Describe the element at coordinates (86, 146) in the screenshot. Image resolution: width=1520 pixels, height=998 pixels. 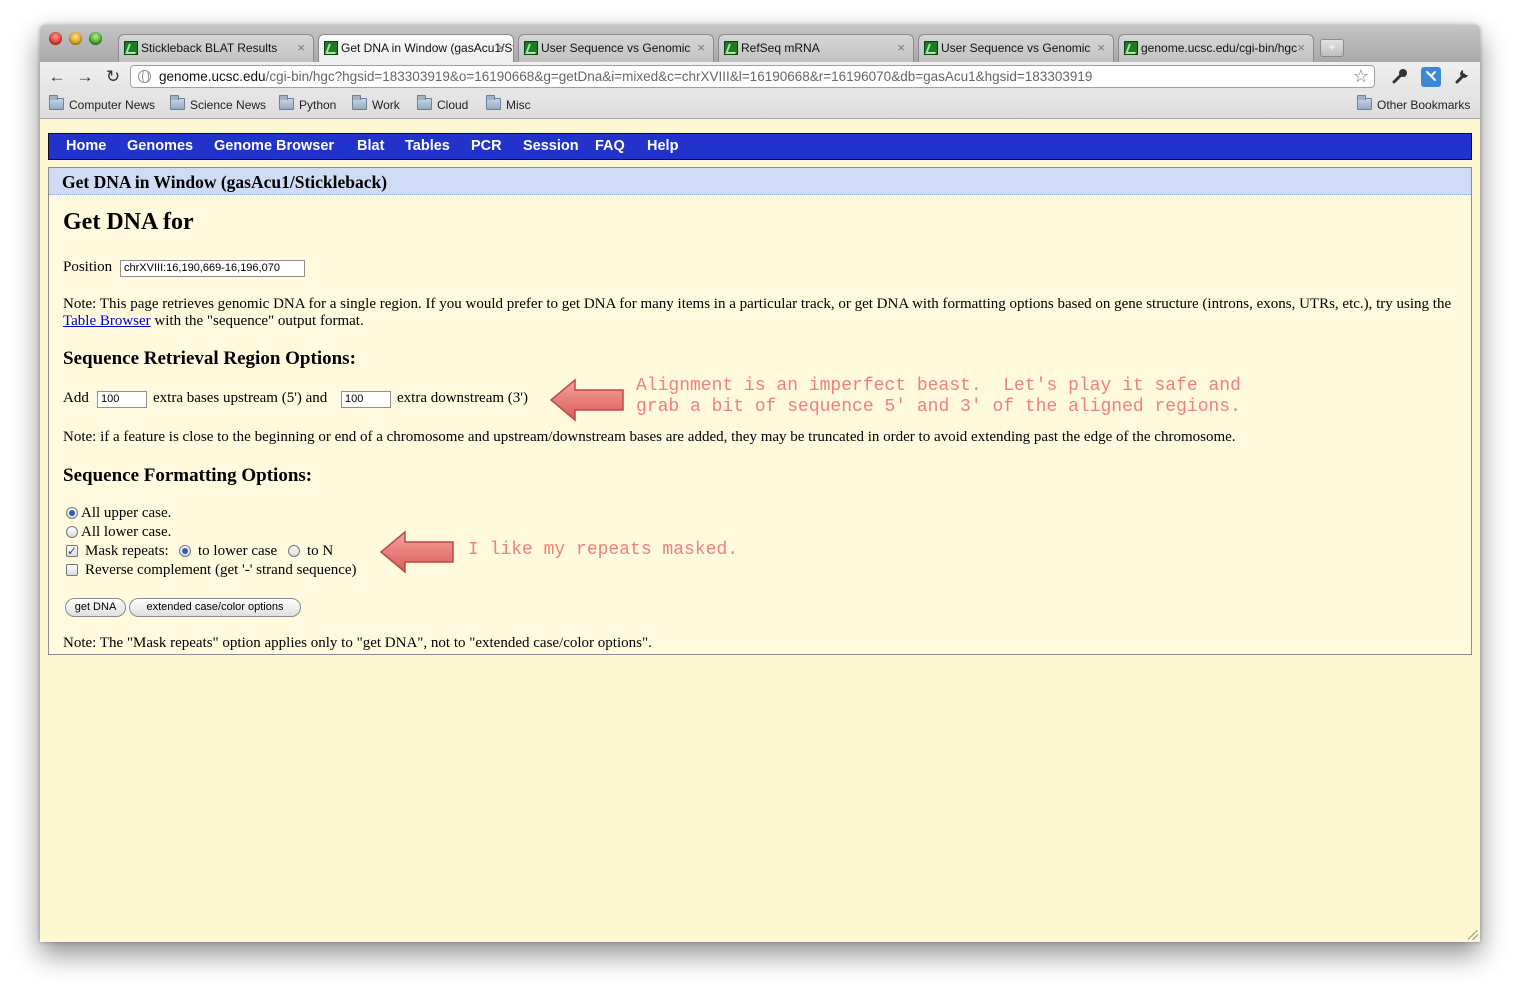
I see `nav-home: Home` at that location.